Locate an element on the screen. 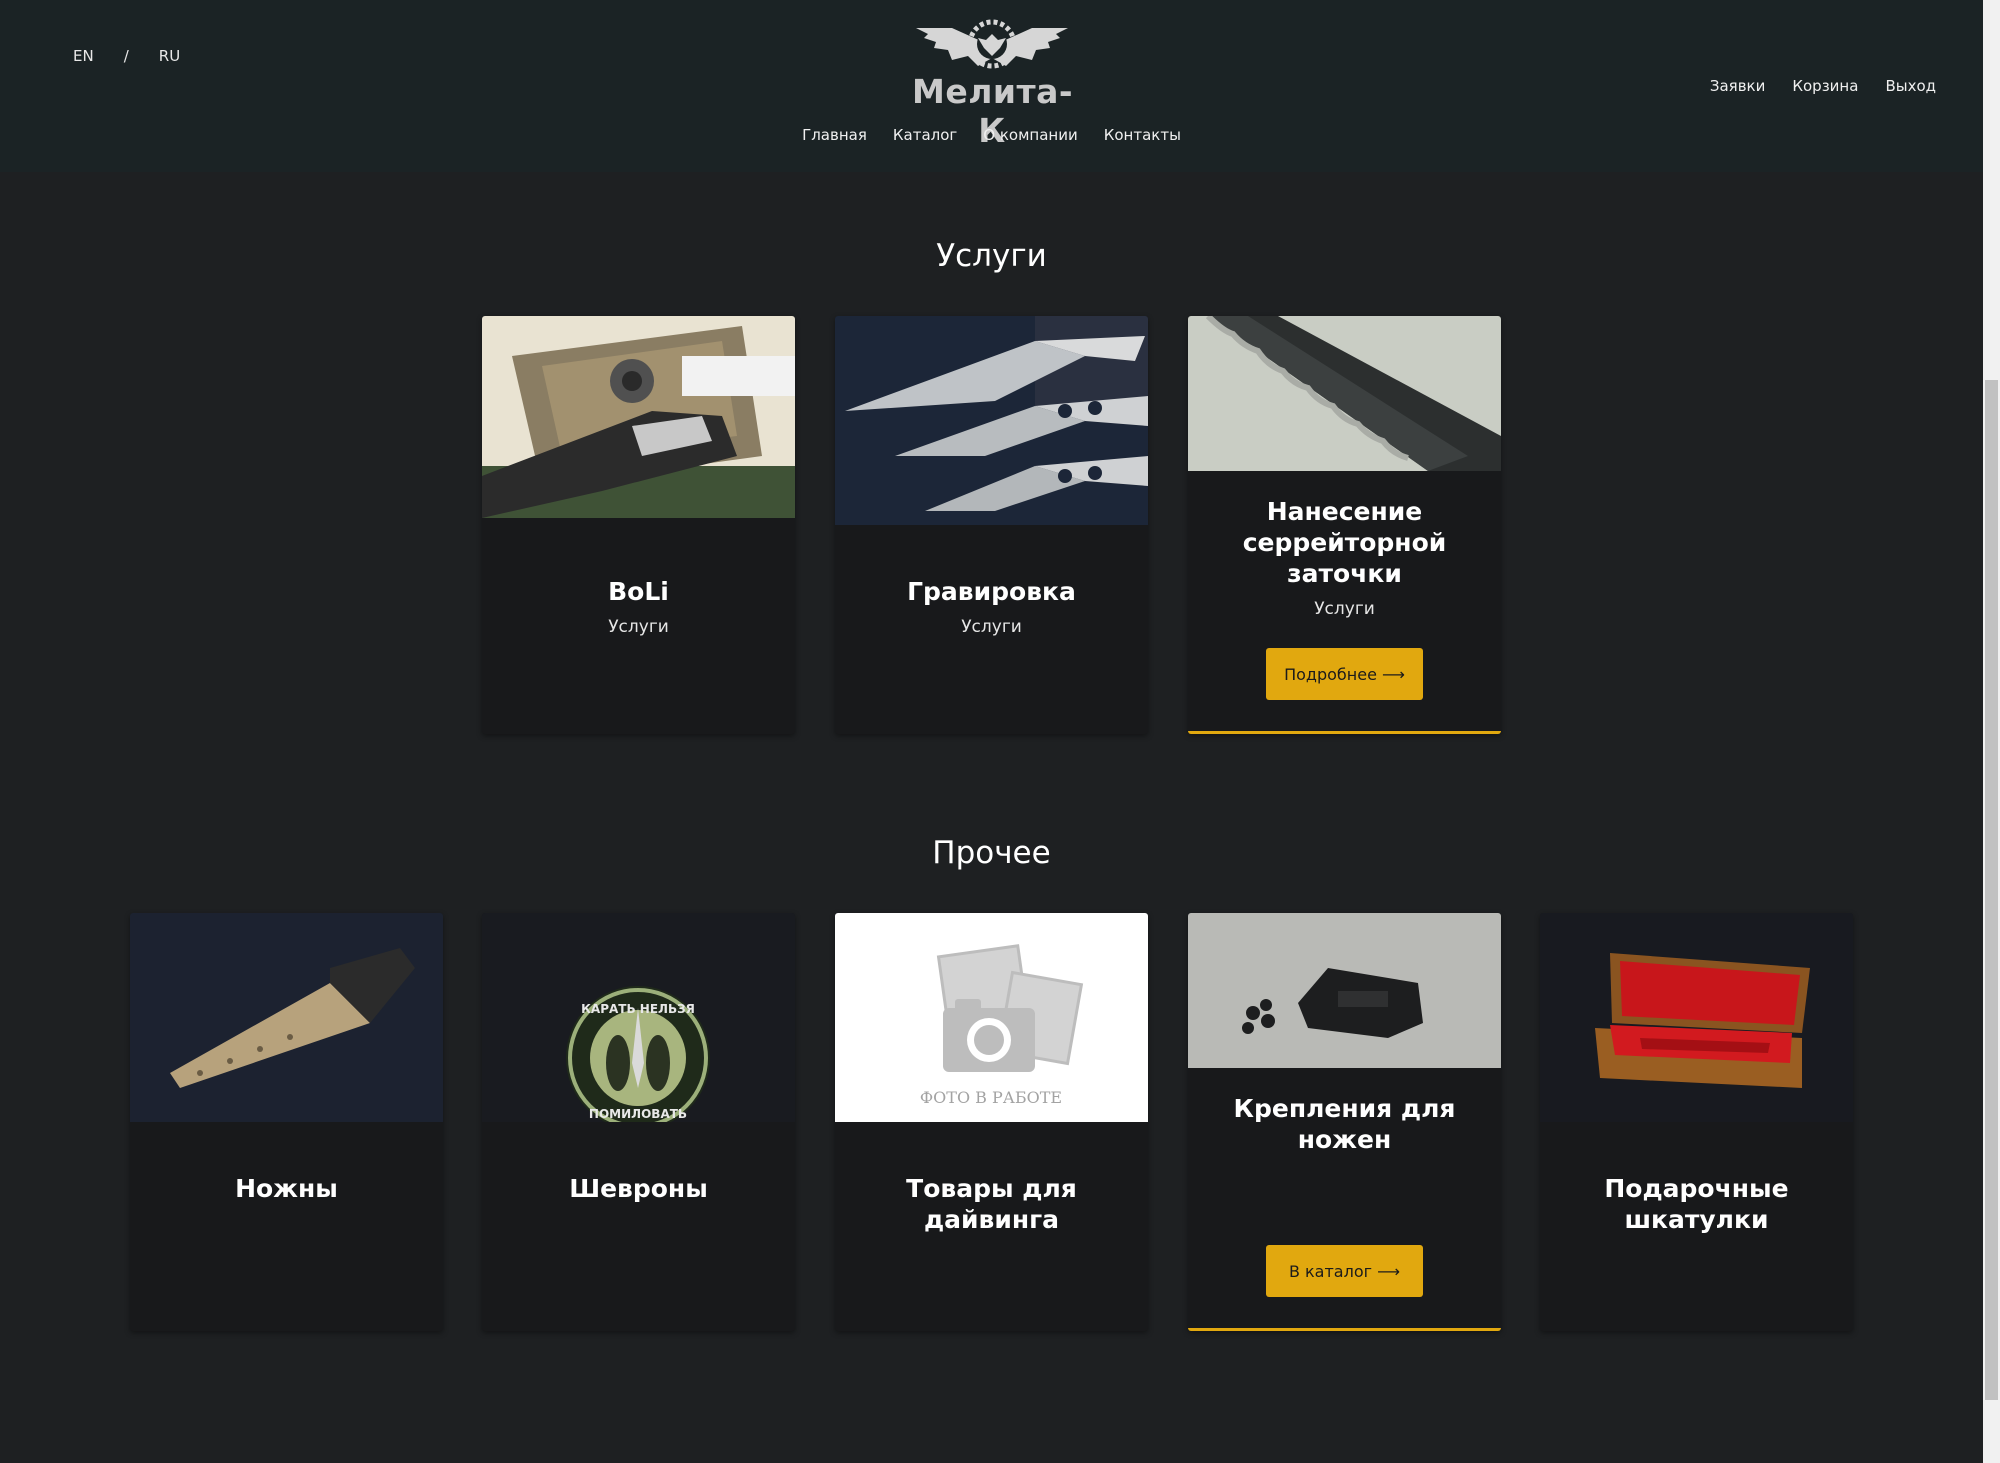 This screenshot has height=1463, width=2000. requests-link: Заявки is located at coordinates (1737, 86).